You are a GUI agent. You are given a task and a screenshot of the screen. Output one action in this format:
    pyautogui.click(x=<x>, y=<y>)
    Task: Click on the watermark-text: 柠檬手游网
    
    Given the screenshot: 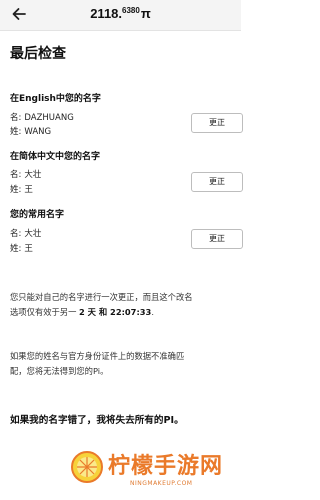 What is the action you would take?
    pyautogui.click(x=166, y=466)
    